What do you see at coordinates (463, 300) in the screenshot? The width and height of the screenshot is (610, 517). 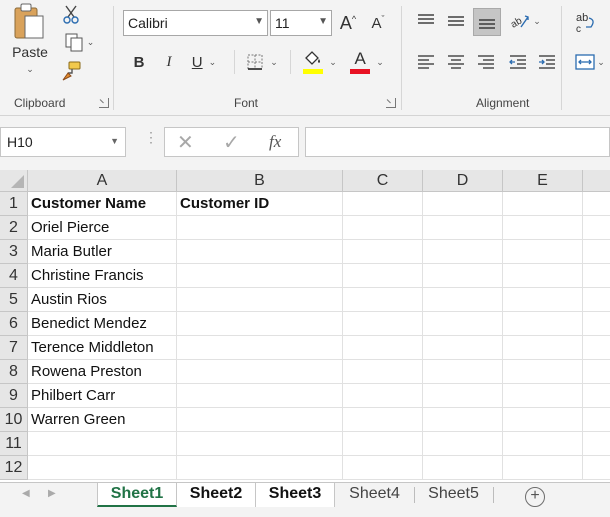 I see `cell-d5` at bounding box center [463, 300].